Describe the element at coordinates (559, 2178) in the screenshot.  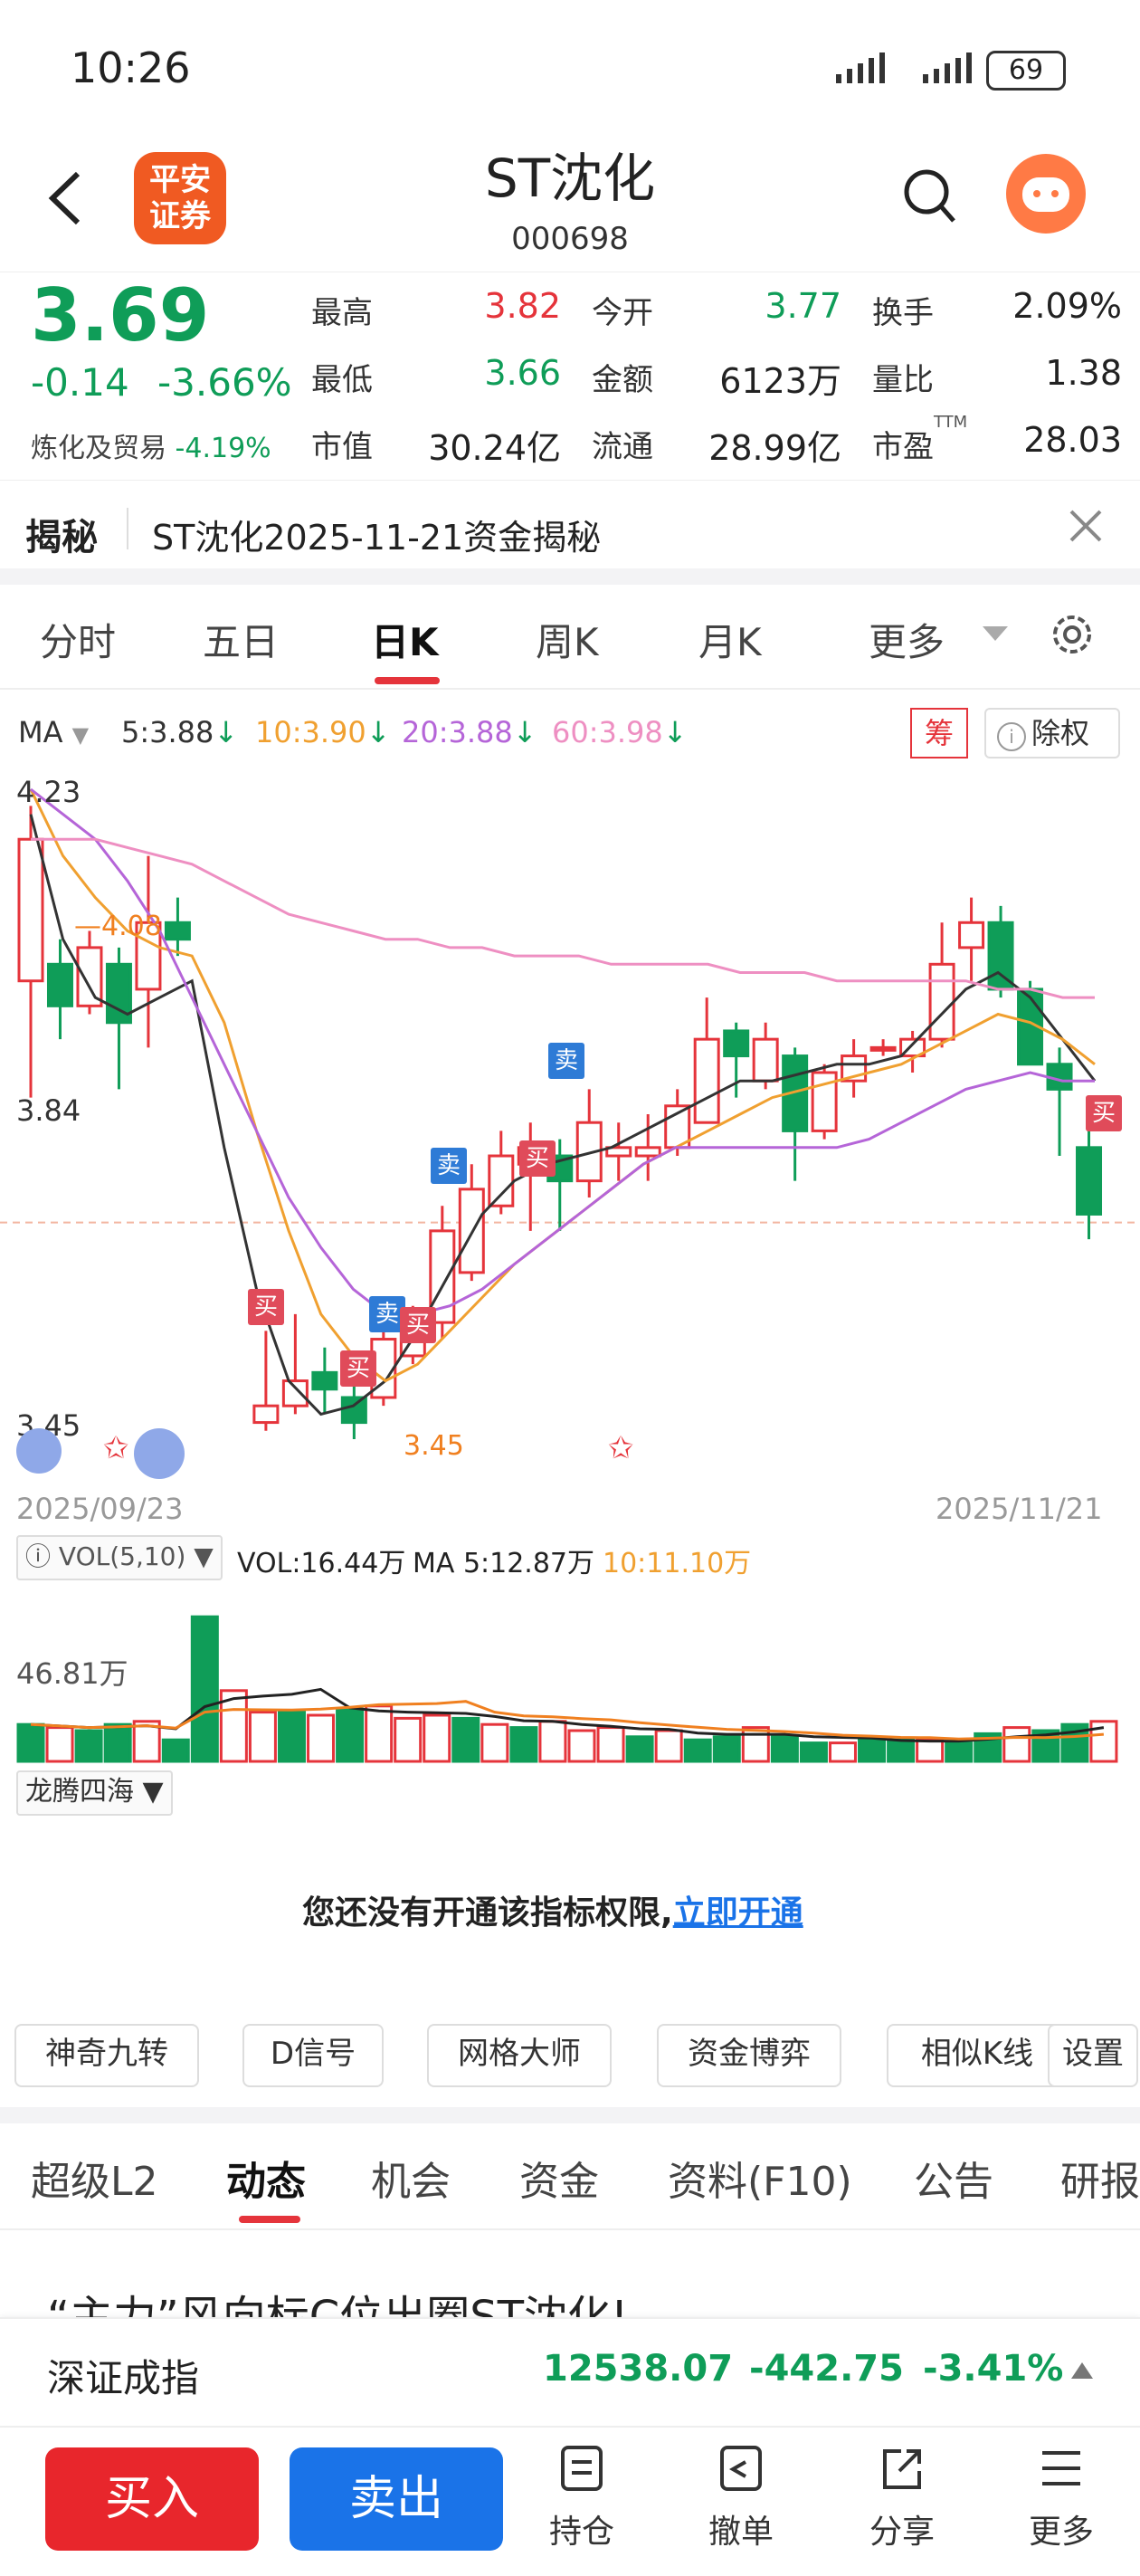
I see `tab-capital: 资金` at that location.